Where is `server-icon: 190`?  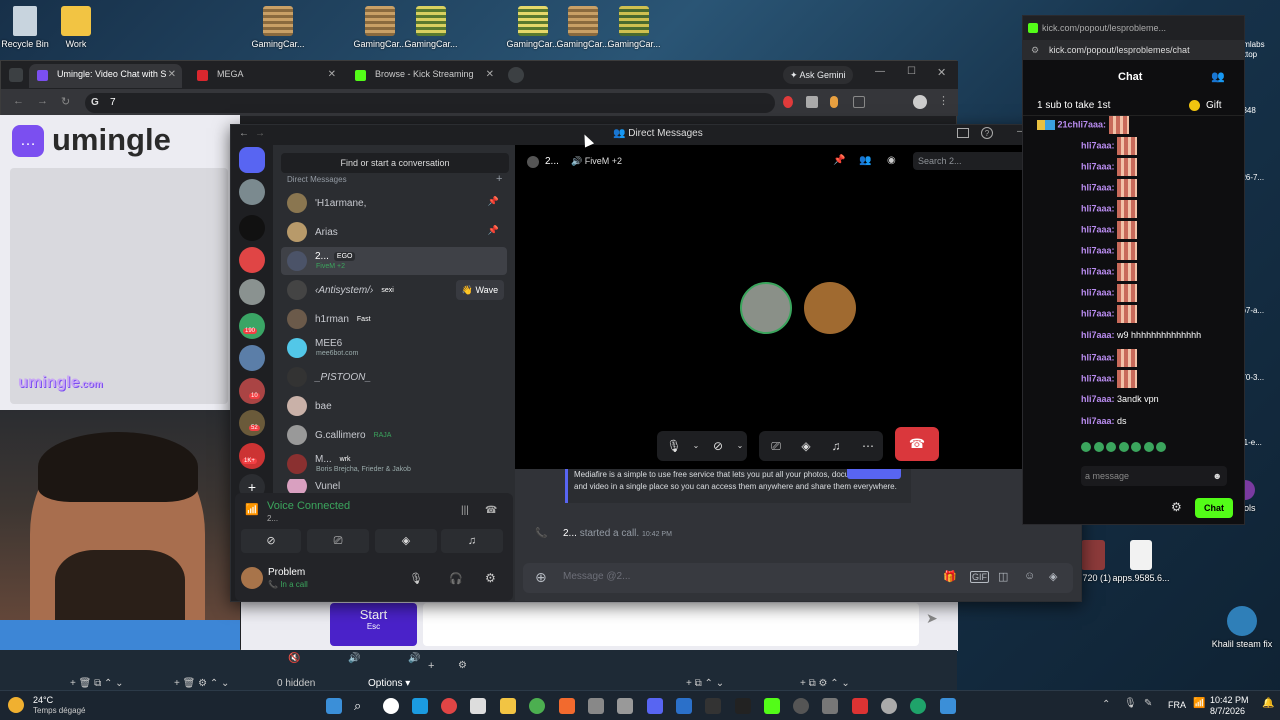
server-icon: 190 is located at coordinates (252, 326).